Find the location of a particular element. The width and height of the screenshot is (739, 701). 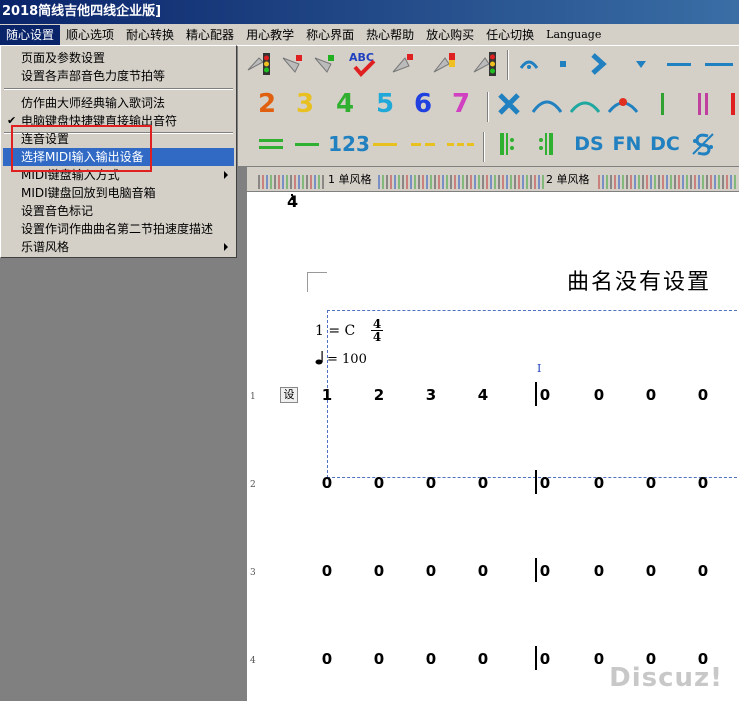

arrow-green-dot-icon is located at coordinates (325, 64).